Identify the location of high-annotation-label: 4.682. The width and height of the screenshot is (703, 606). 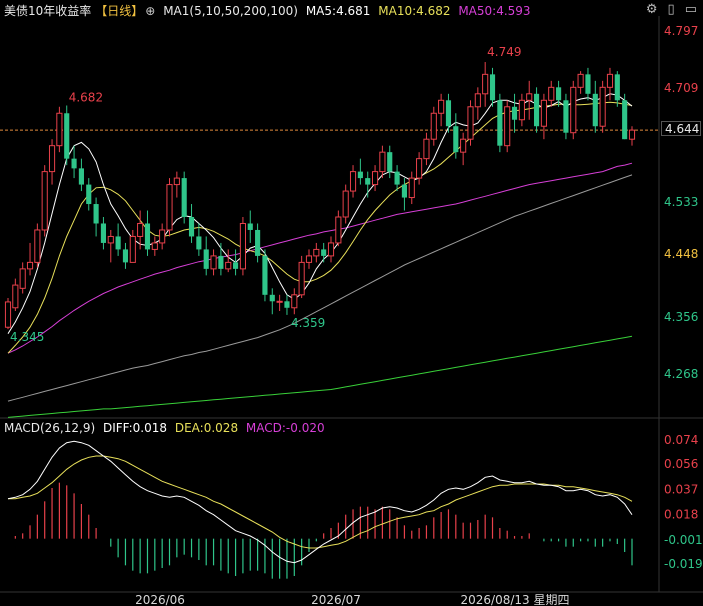
(86, 97).